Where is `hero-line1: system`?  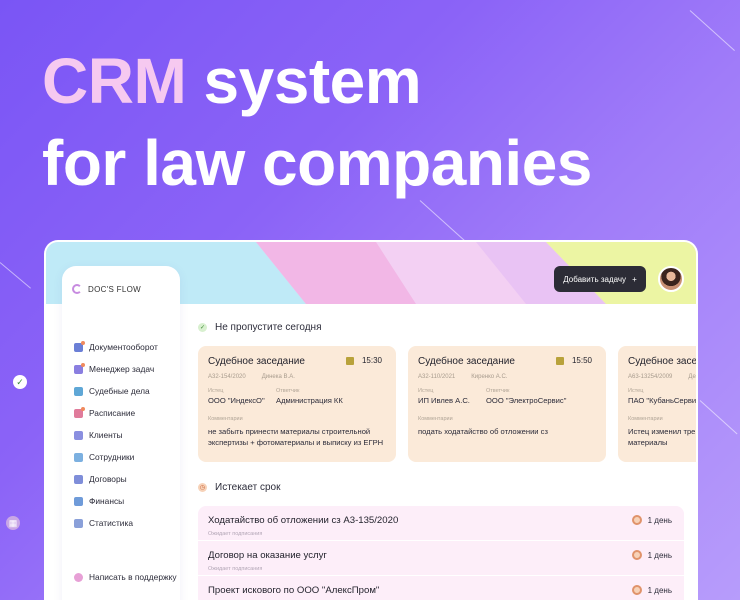 hero-line1: system is located at coordinates (304, 81).